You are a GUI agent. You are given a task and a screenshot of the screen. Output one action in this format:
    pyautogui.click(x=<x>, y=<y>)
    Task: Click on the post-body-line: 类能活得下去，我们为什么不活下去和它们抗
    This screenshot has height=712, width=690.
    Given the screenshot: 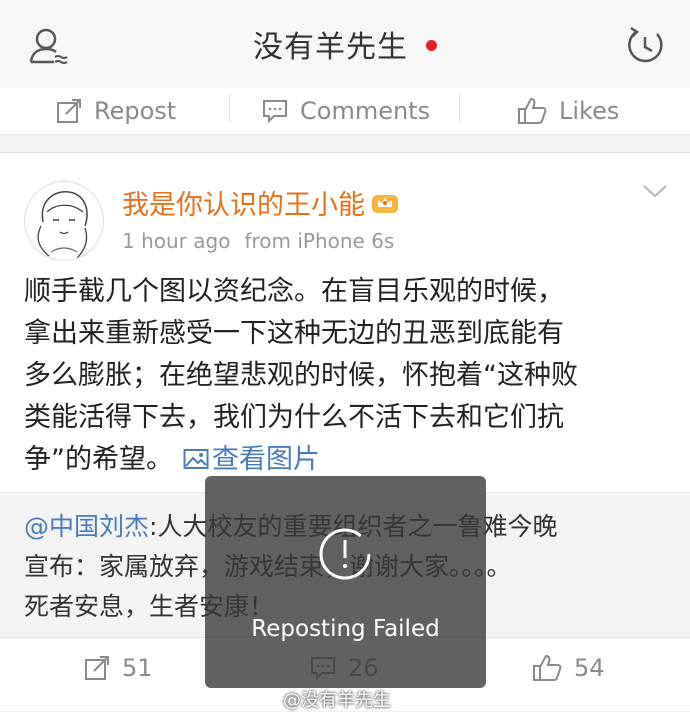 What is the action you would take?
    pyautogui.click(x=294, y=417)
    